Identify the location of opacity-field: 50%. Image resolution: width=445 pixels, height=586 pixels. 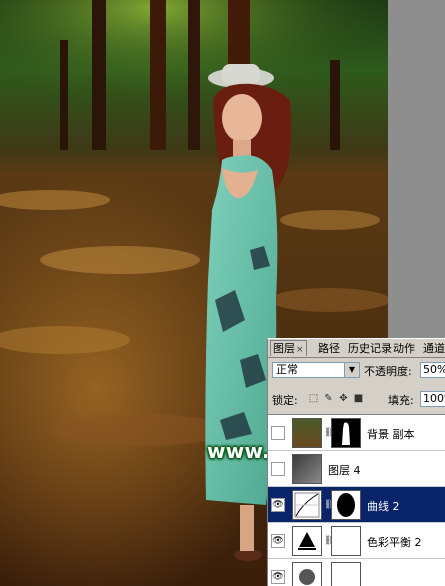
(432, 370).